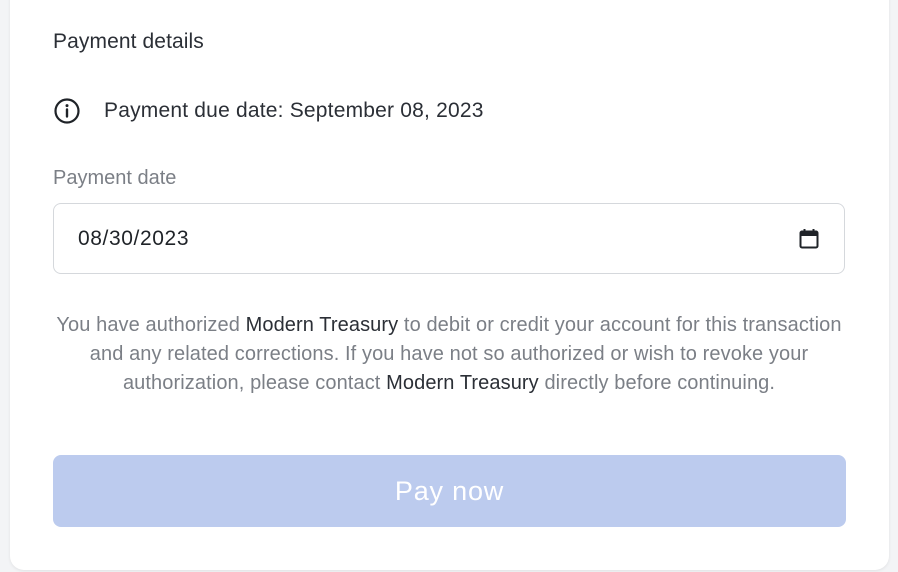  What do you see at coordinates (449, 491) in the screenshot?
I see `pay-now-button: Pay now` at bounding box center [449, 491].